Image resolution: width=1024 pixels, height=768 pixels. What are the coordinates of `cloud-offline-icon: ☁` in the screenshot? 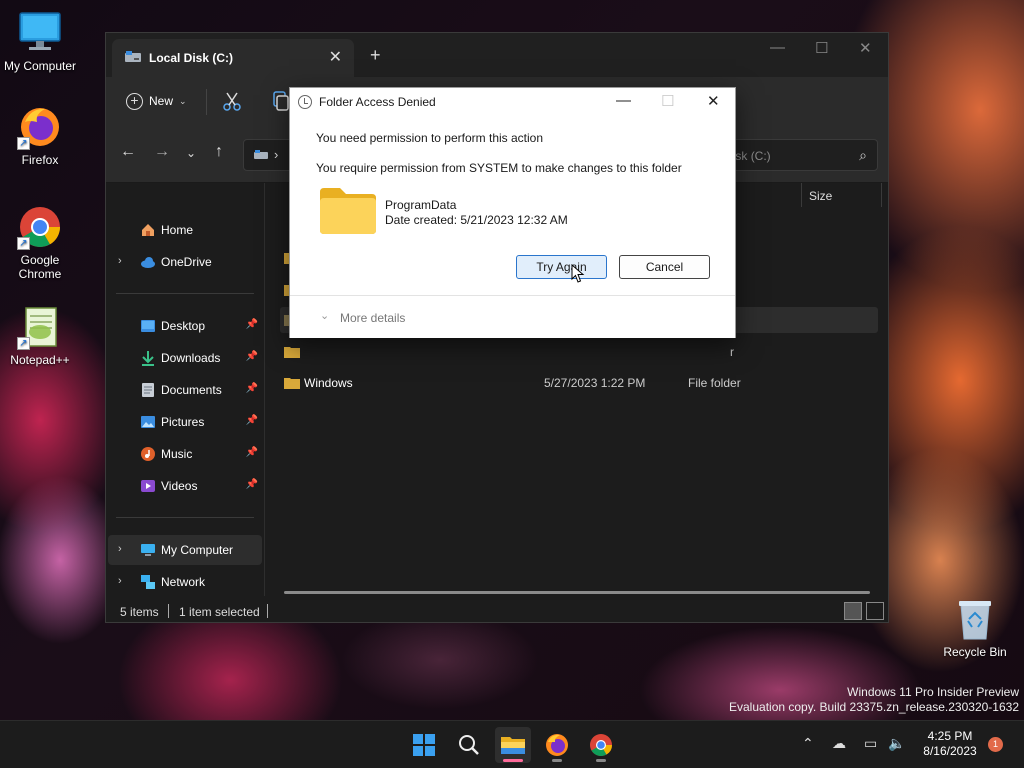 It's located at (839, 743).